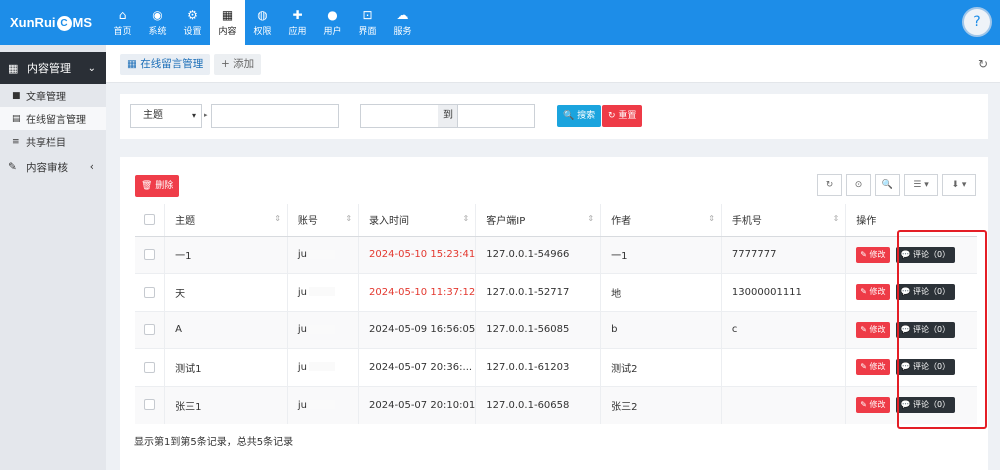 Image resolution: width=1000 pixels, height=470 pixels. I want to click on row-checkbox-cell, so click(150, 292).